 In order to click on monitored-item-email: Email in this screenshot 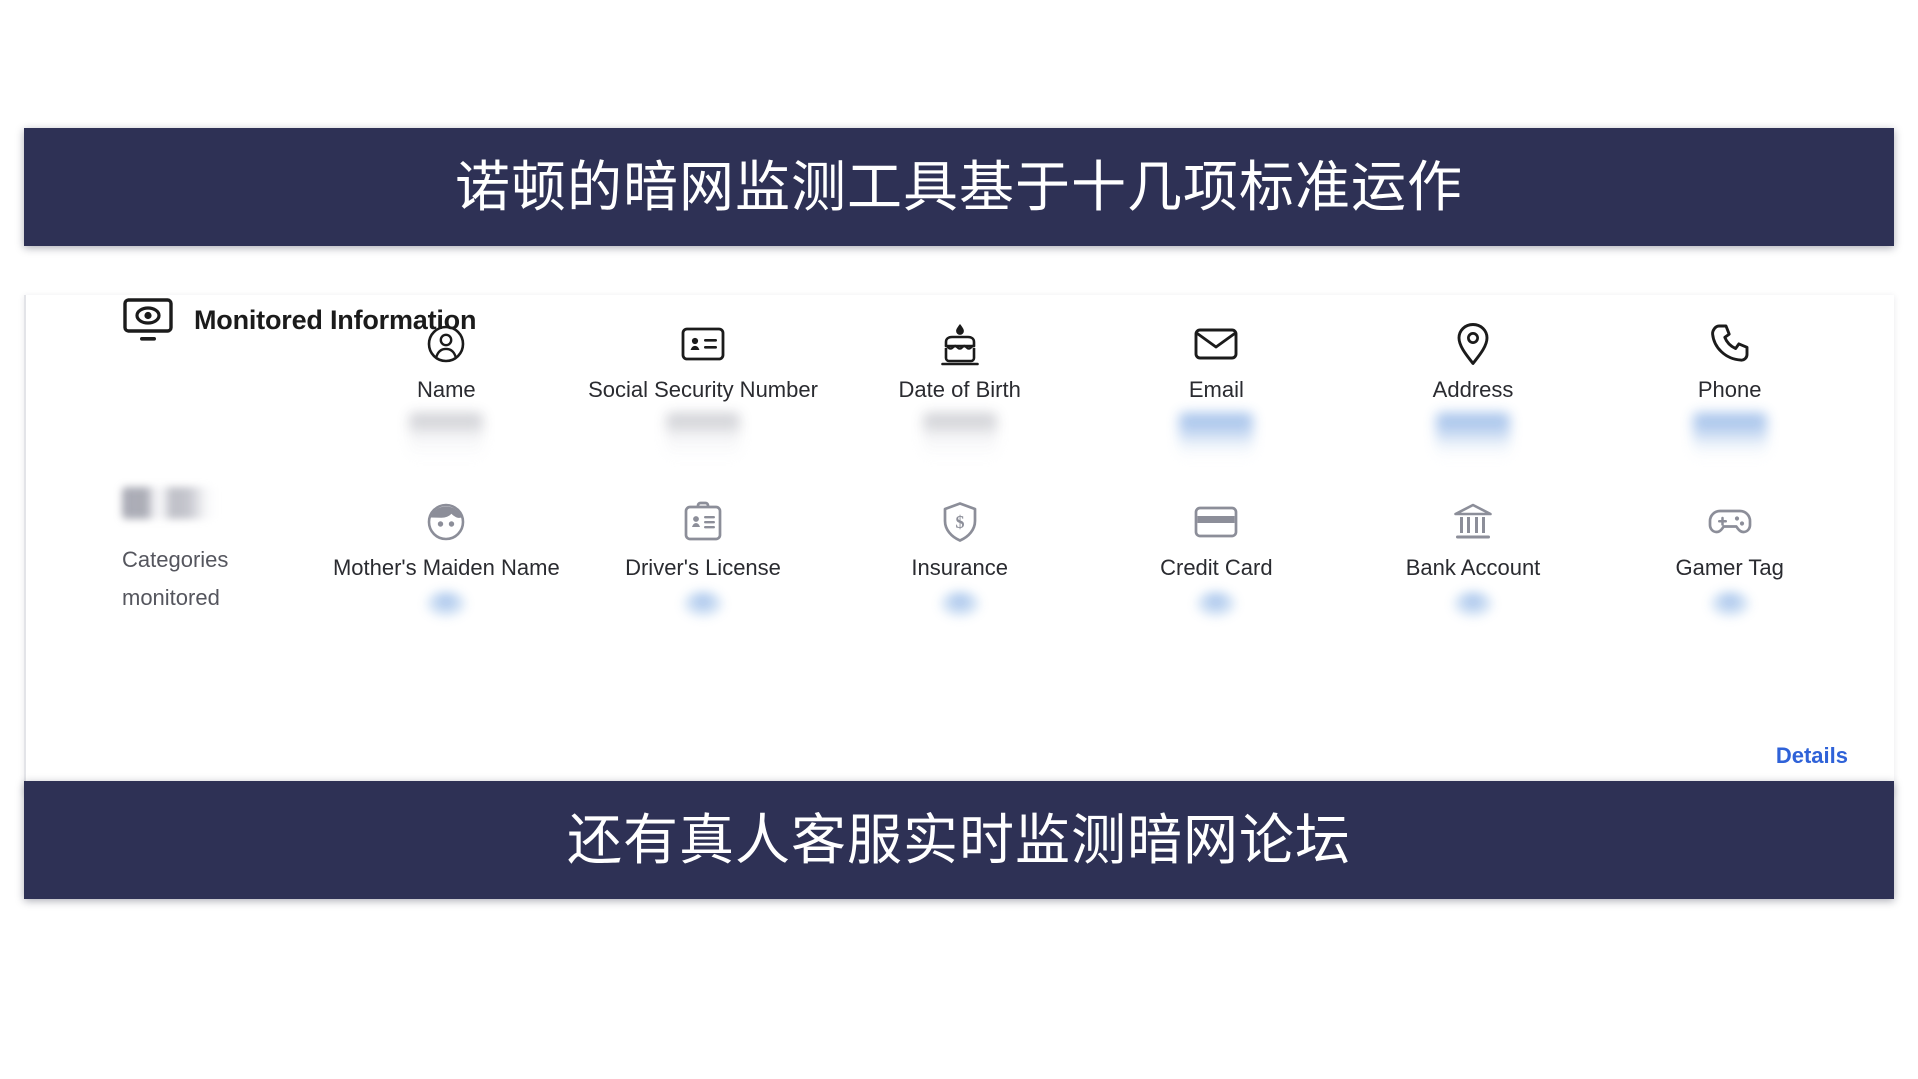, I will do `click(1216, 389)`.